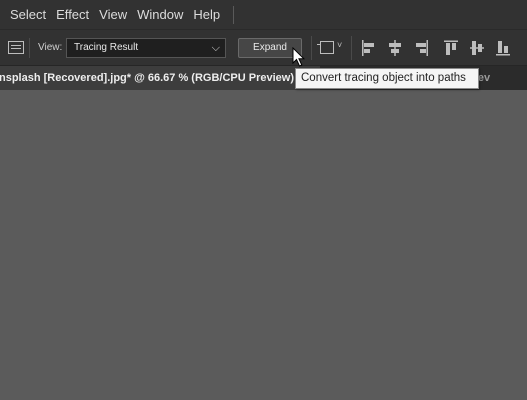  Describe the element at coordinates (206, 14) in the screenshot. I see `menu-help: Help` at that location.